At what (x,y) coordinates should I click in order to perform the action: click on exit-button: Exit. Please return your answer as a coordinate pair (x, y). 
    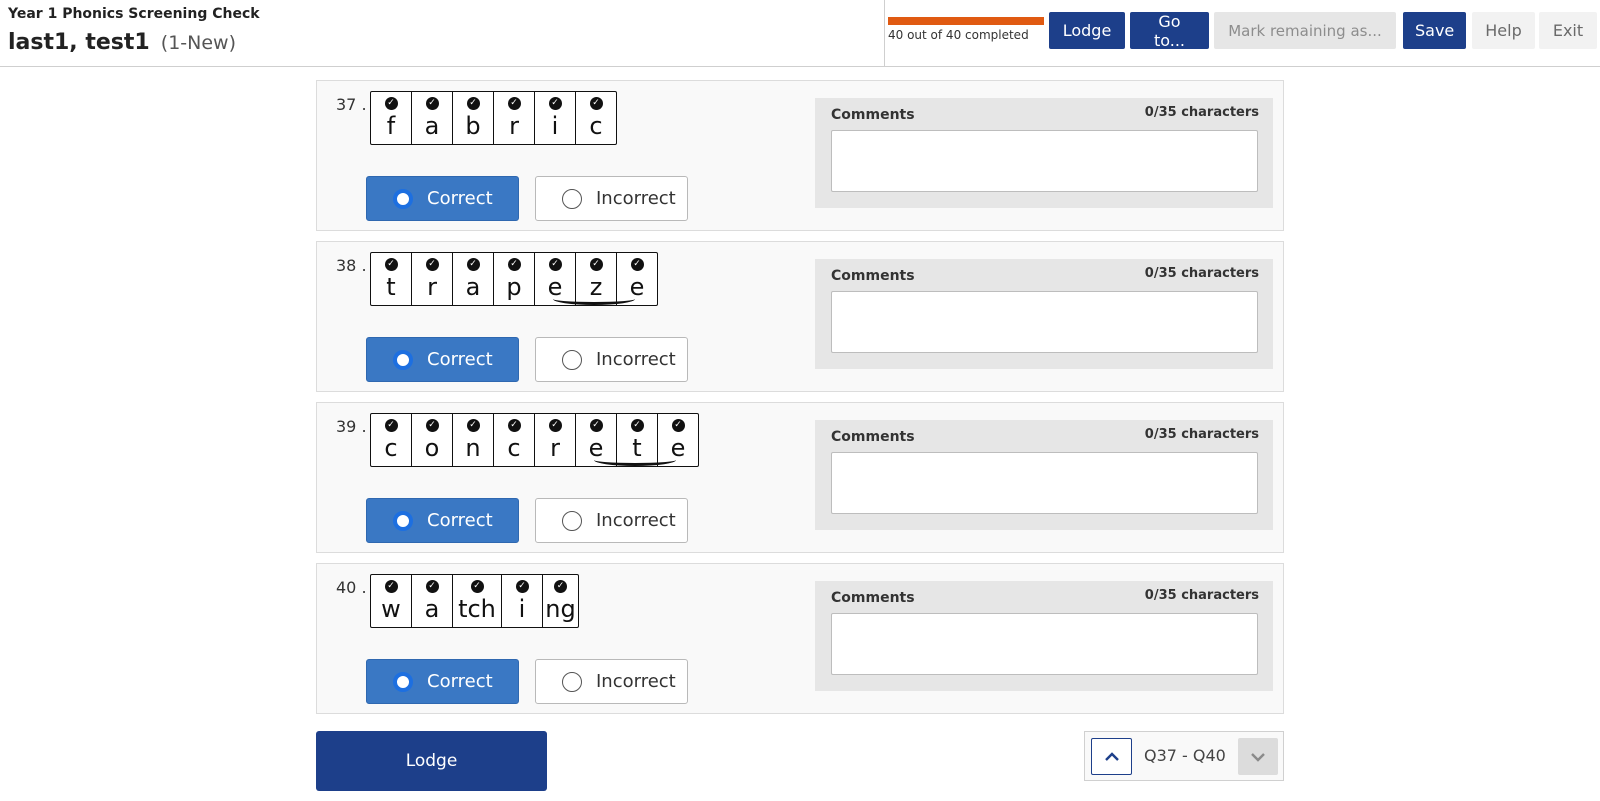
    Looking at the image, I should click on (1568, 30).